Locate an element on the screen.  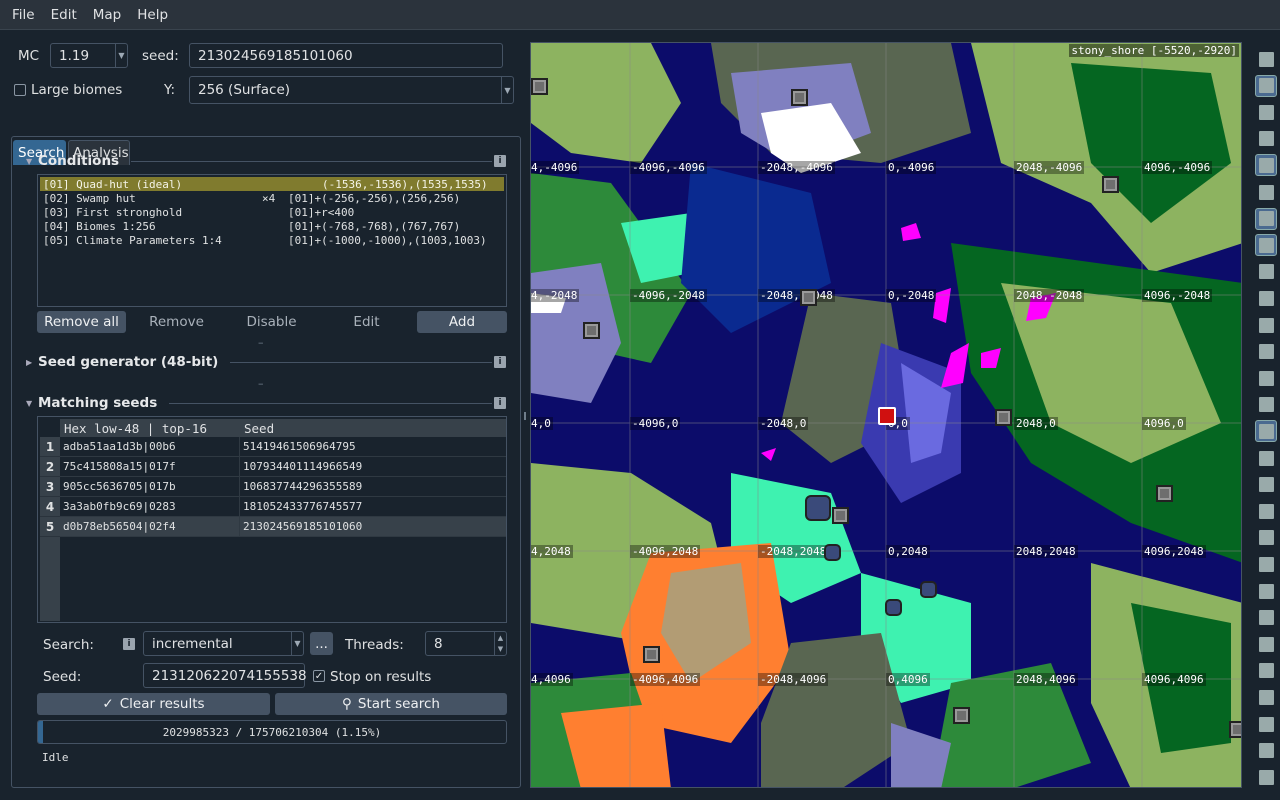
chevron-down-icon: ▼ is located at coordinates (29, 403).